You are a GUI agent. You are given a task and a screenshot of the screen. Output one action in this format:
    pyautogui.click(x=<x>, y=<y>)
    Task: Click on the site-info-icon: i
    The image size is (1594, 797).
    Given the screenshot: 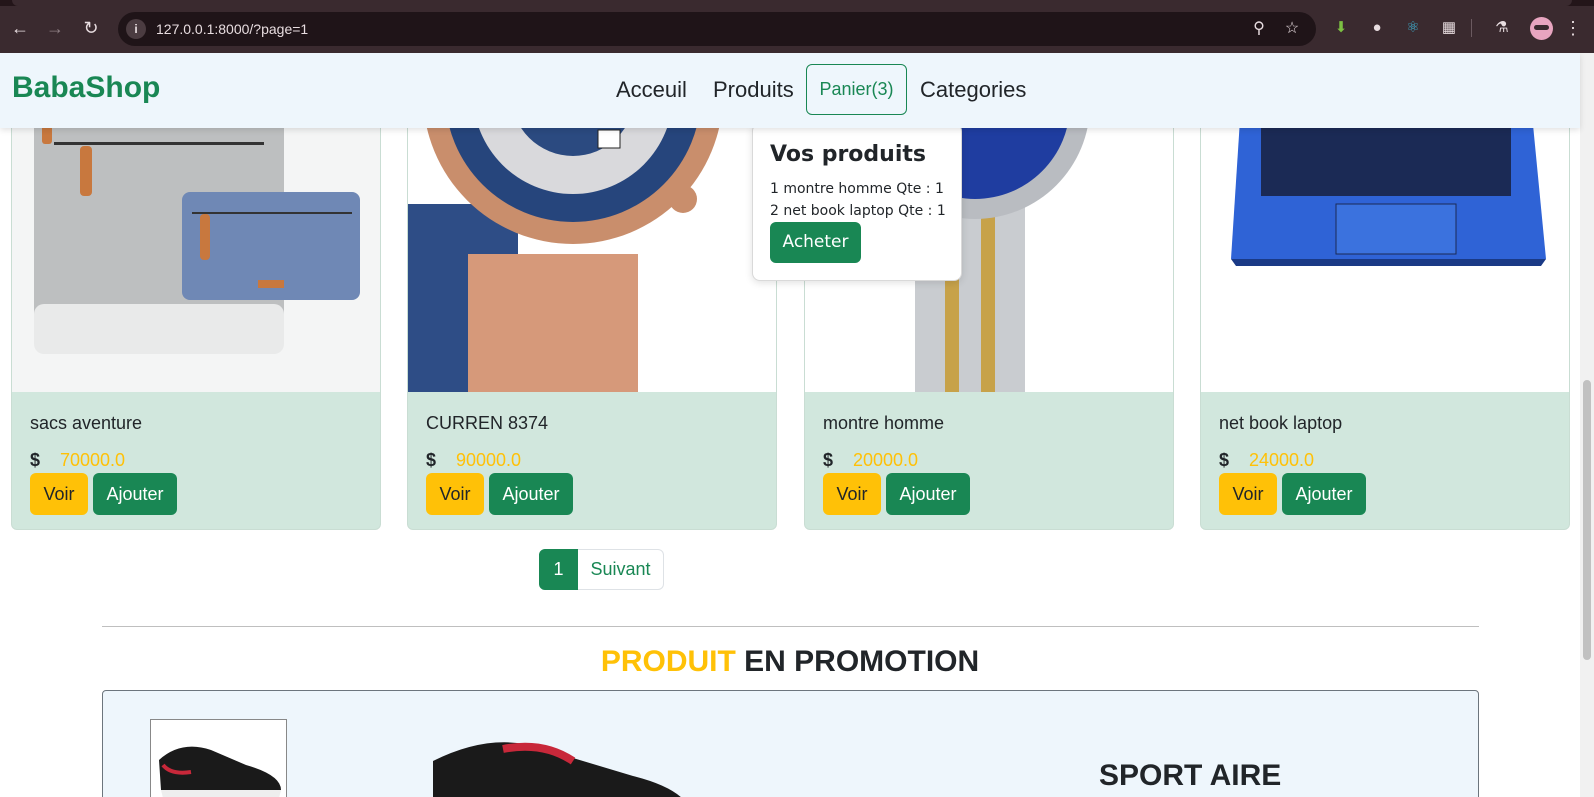 What is the action you would take?
    pyautogui.click(x=136, y=29)
    